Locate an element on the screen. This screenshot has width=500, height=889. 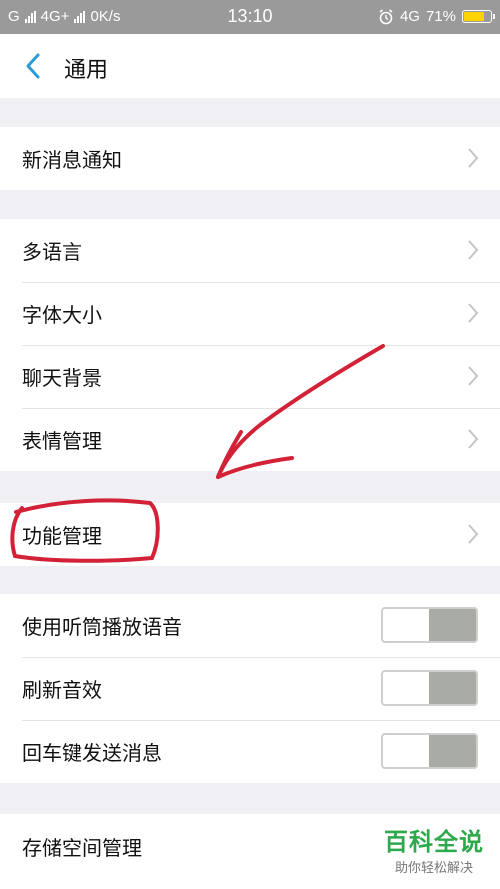
row-new-message-notification: 新消息通知 is located at coordinates (250, 158).